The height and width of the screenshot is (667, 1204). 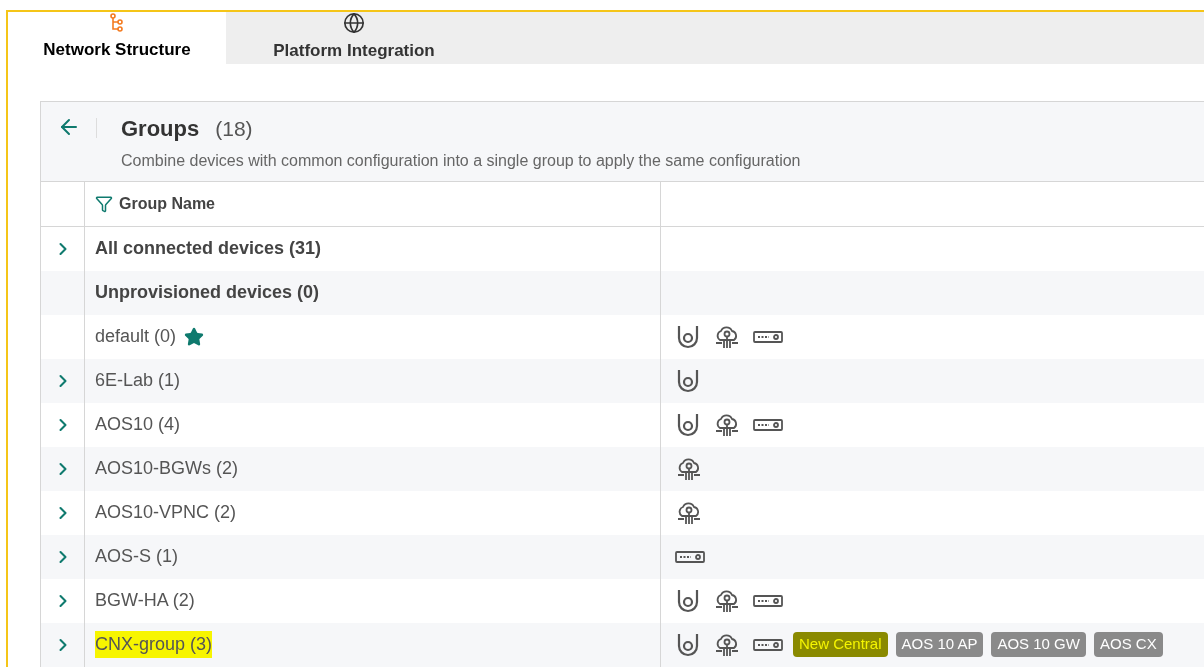 I want to click on table-row: Unprovisioned devices (0), so click(x=622, y=292).